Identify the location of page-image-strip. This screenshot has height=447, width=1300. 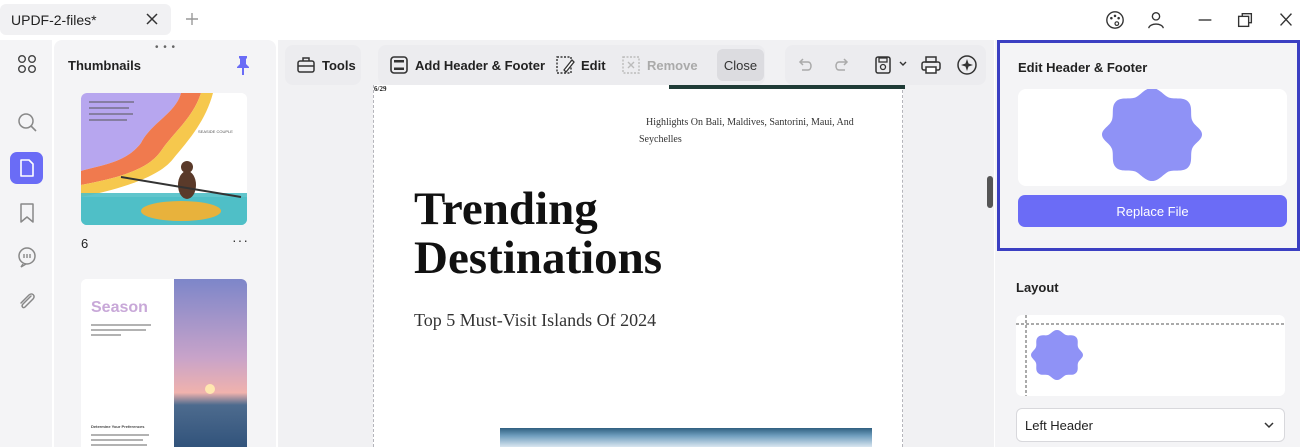
(787, 87).